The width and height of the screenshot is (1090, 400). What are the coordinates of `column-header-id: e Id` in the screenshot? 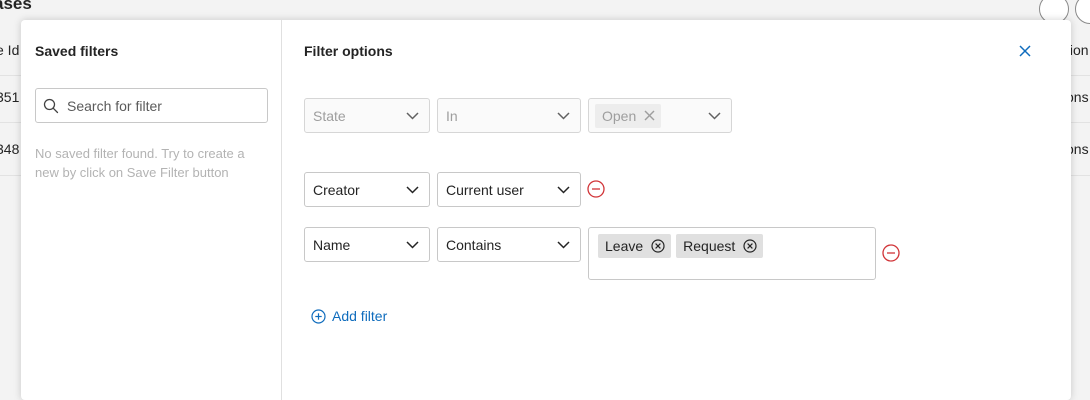 It's located at (9, 50).